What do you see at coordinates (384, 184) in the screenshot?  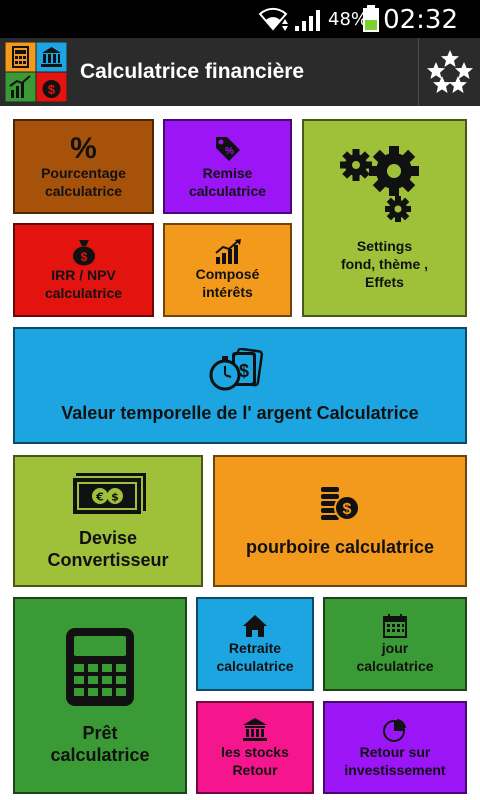 I see `gears-icon` at bounding box center [384, 184].